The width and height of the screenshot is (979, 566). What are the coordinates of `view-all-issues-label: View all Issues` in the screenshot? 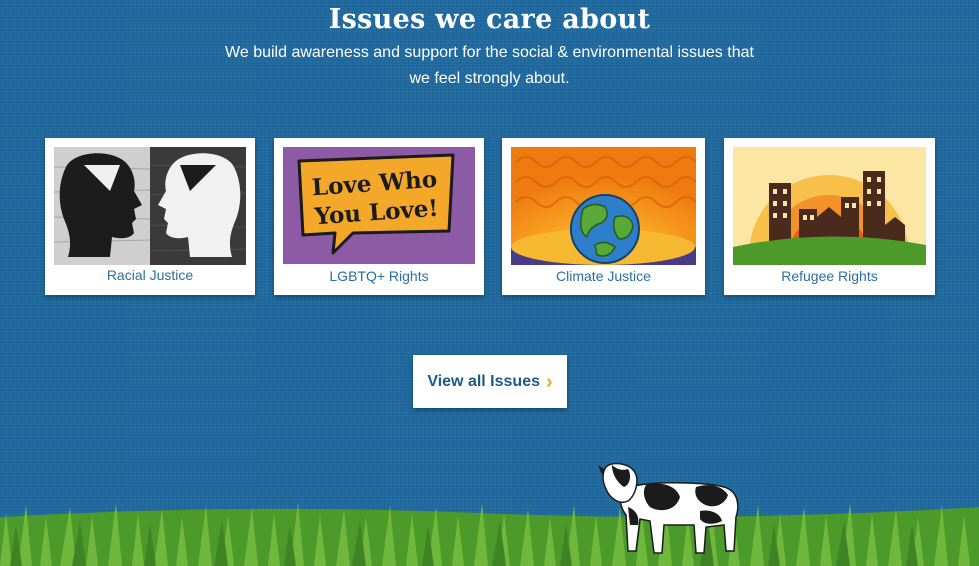 It's located at (483, 381).